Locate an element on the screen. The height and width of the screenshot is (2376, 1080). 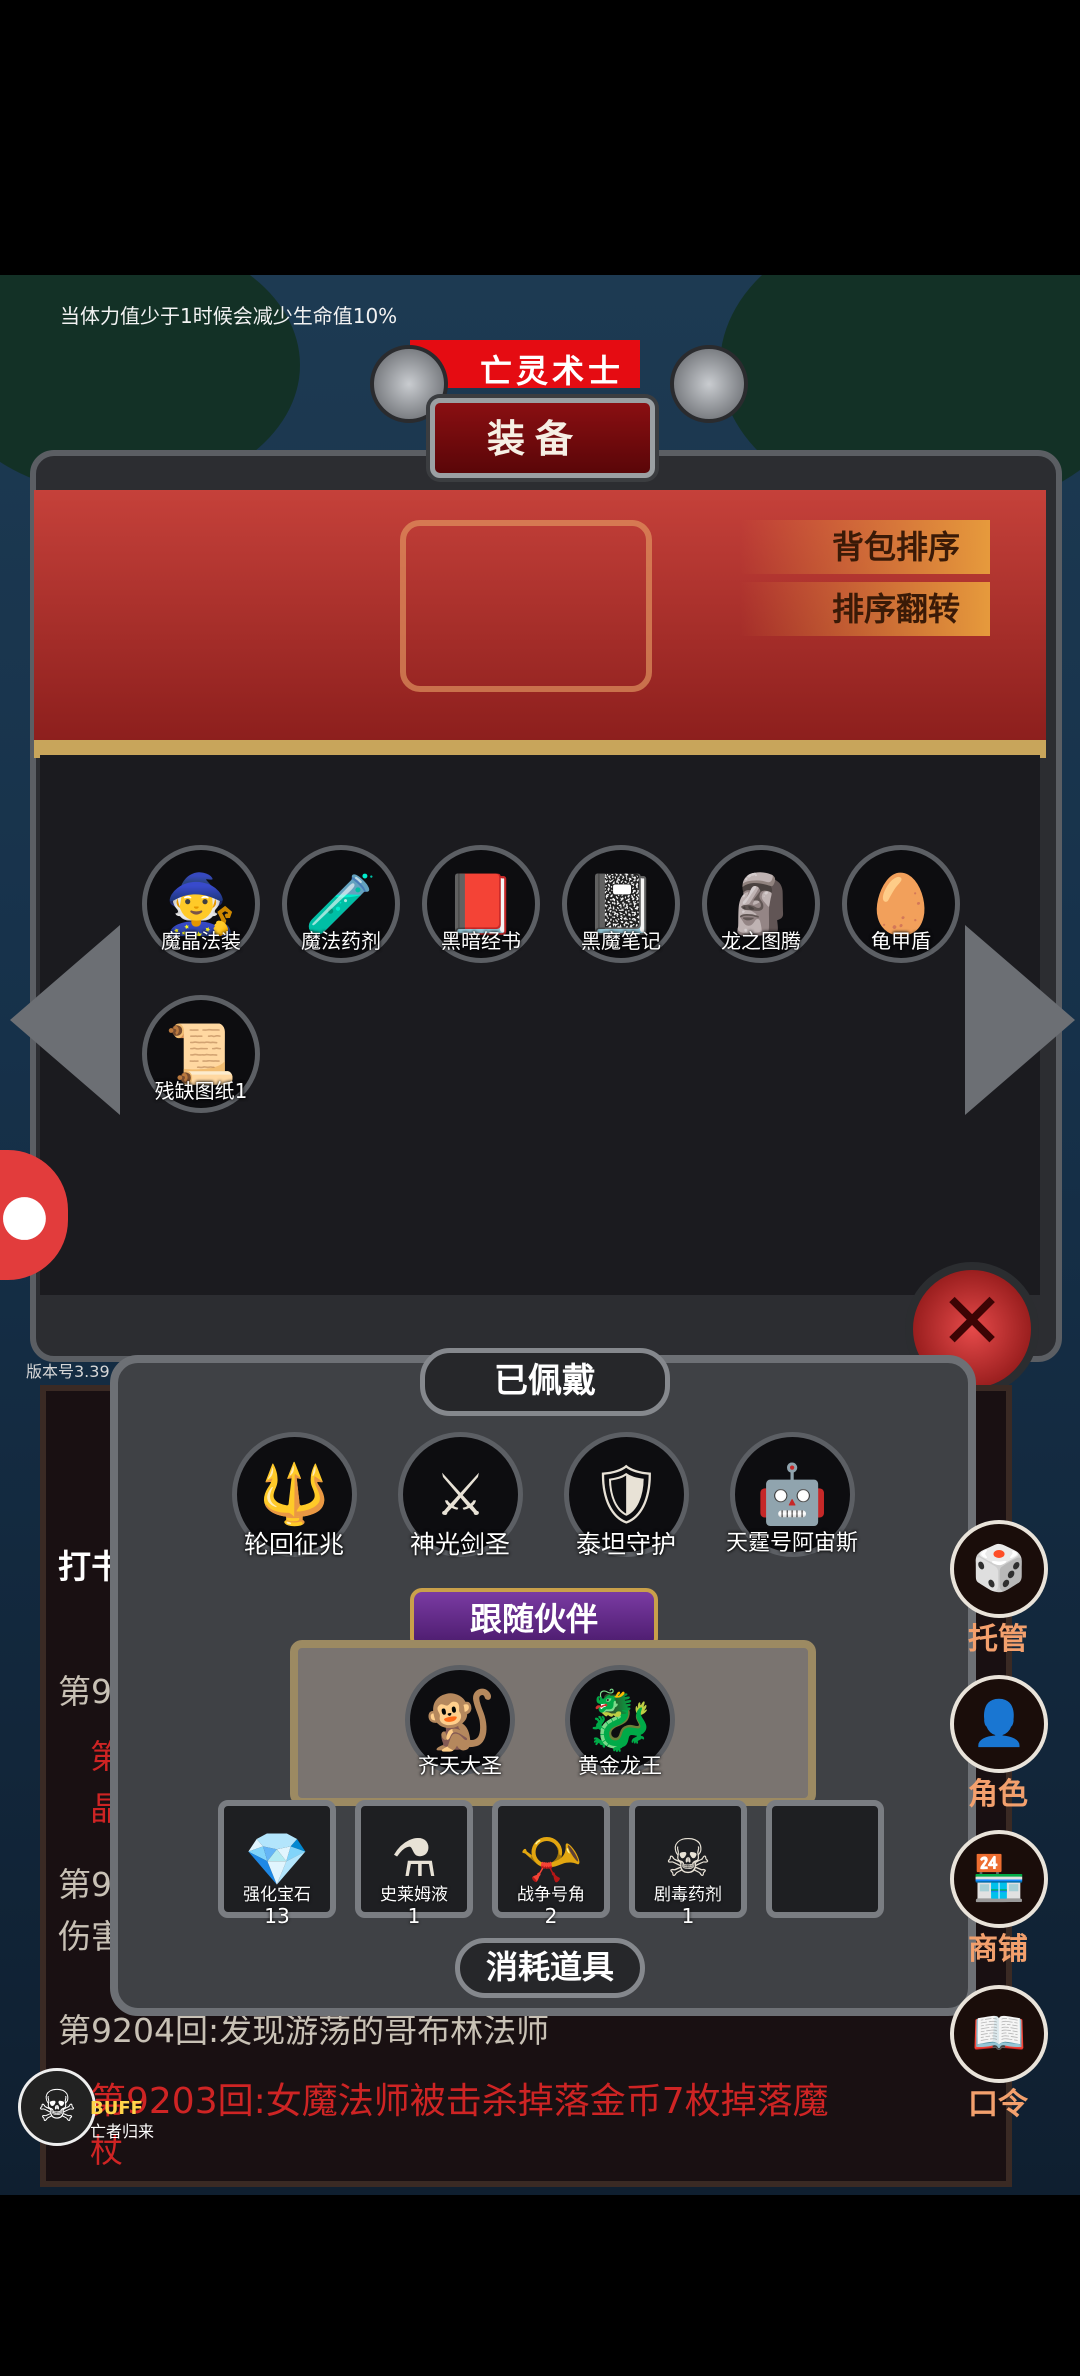
side-menu-shop: 🏪 商铺 is located at coordinates (999, 1899).